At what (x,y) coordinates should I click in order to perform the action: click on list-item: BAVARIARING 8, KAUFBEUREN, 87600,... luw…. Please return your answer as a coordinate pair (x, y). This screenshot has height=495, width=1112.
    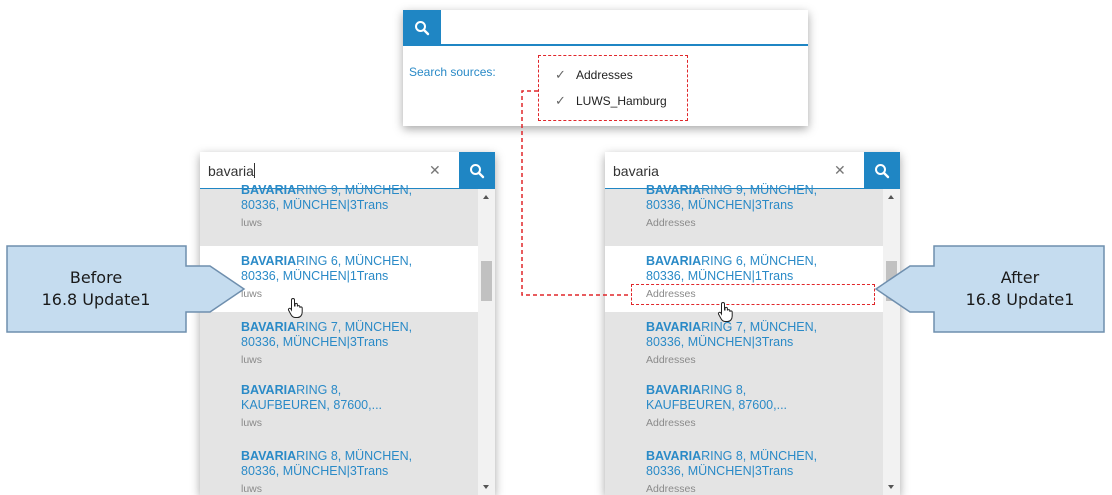
    Looking at the image, I should click on (339, 406).